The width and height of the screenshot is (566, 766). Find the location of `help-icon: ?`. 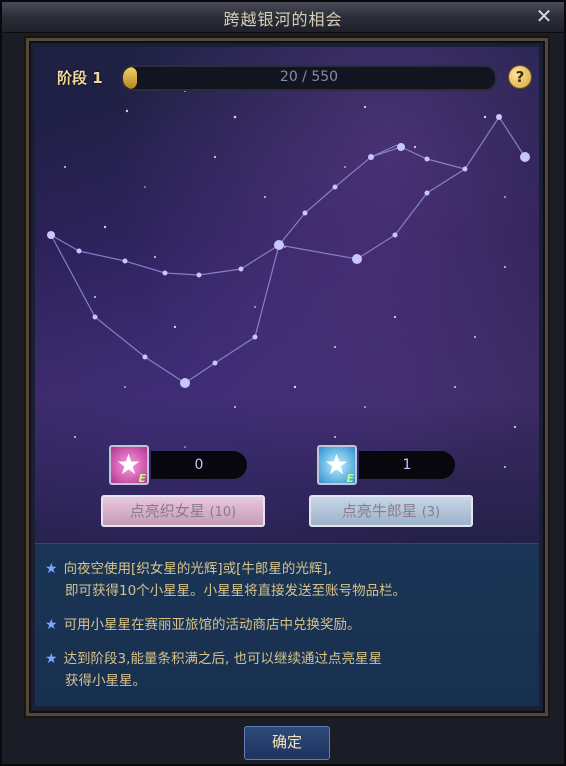

help-icon: ? is located at coordinates (520, 77).